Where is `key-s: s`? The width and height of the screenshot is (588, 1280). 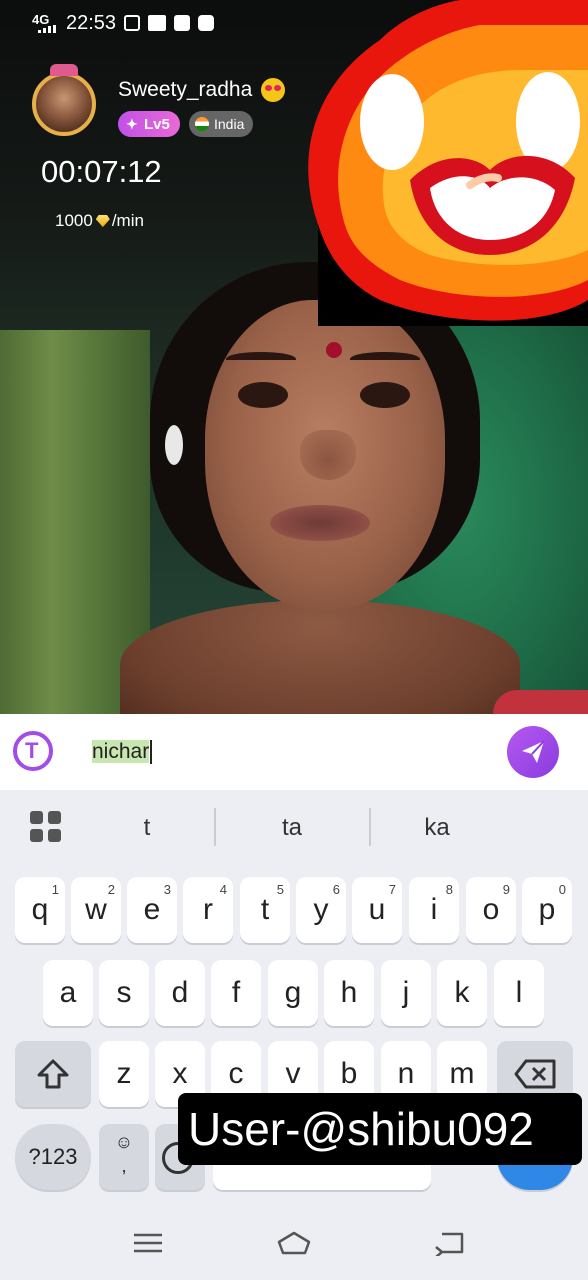
key-s: s is located at coordinates (124, 993).